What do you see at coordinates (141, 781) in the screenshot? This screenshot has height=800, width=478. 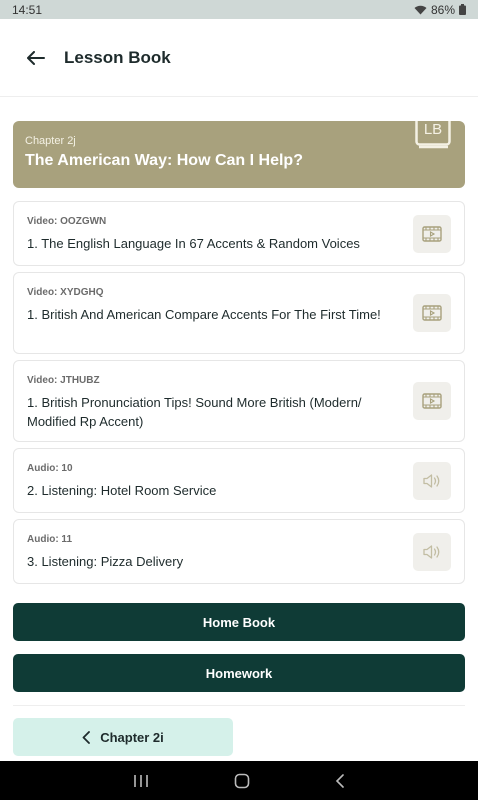 I see `recent-apps-icon` at bounding box center [141, 781].